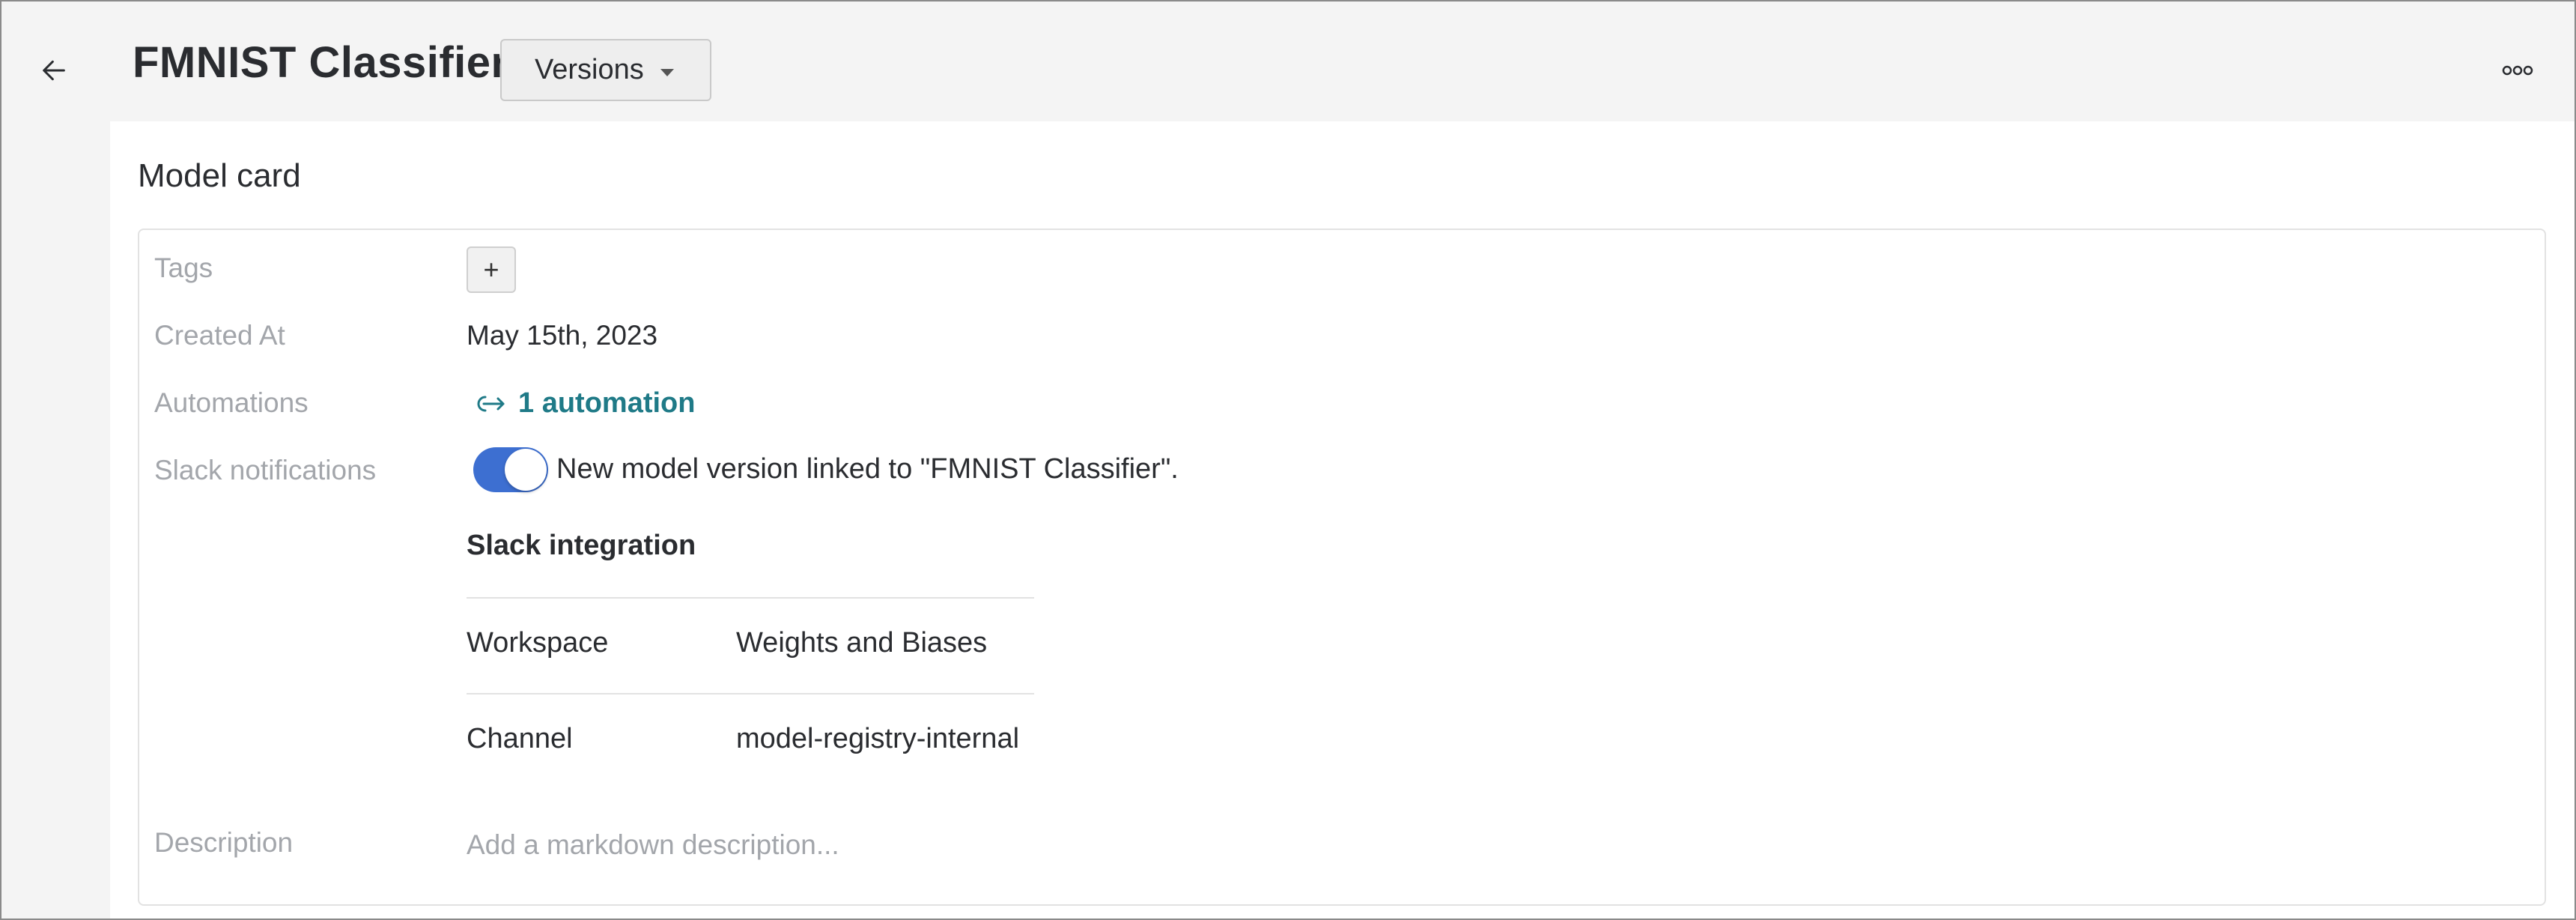 This screenshot has height=920, width=2576. What do you see at coordinates (320, 62) in the screenshot?
I see `page-title: FMNIST Classifier` at bounding box center [320, 62].